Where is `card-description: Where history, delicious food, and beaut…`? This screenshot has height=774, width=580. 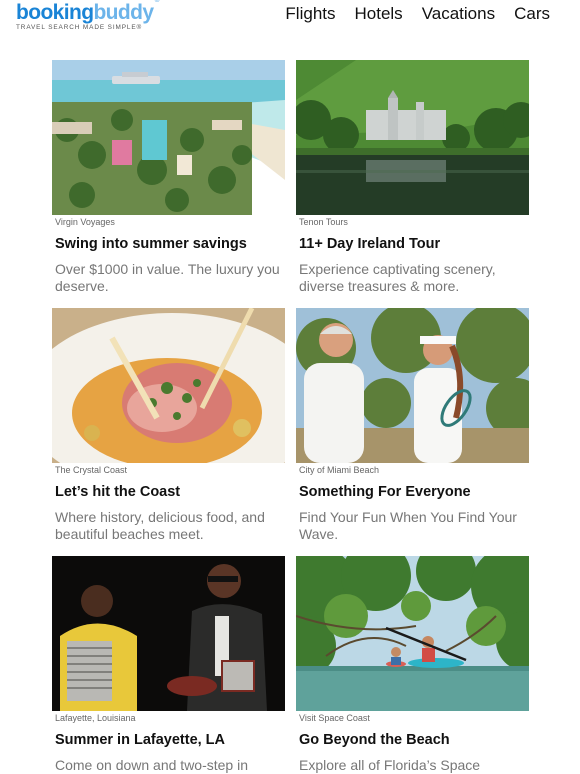 card-description: Where history, delicious food, and beaut… is located at coordinates (160, 525).